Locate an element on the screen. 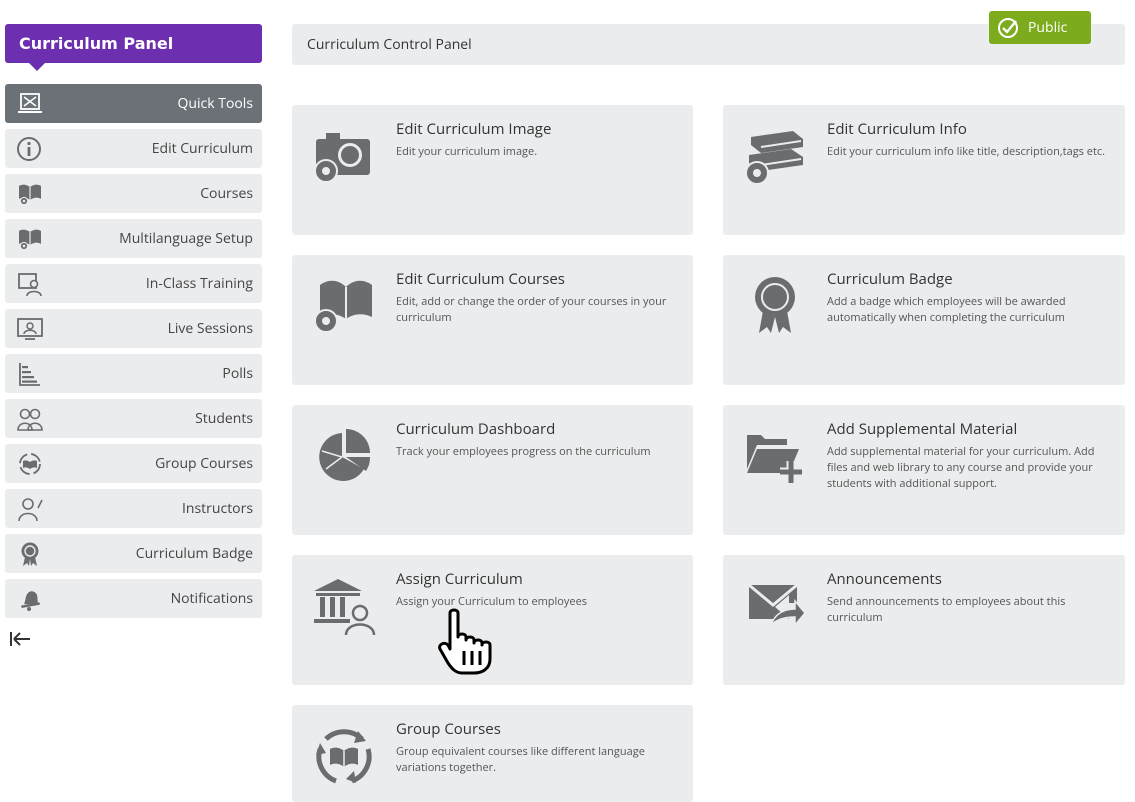  award-ribbon-icon is located at coordinates (775, 305).